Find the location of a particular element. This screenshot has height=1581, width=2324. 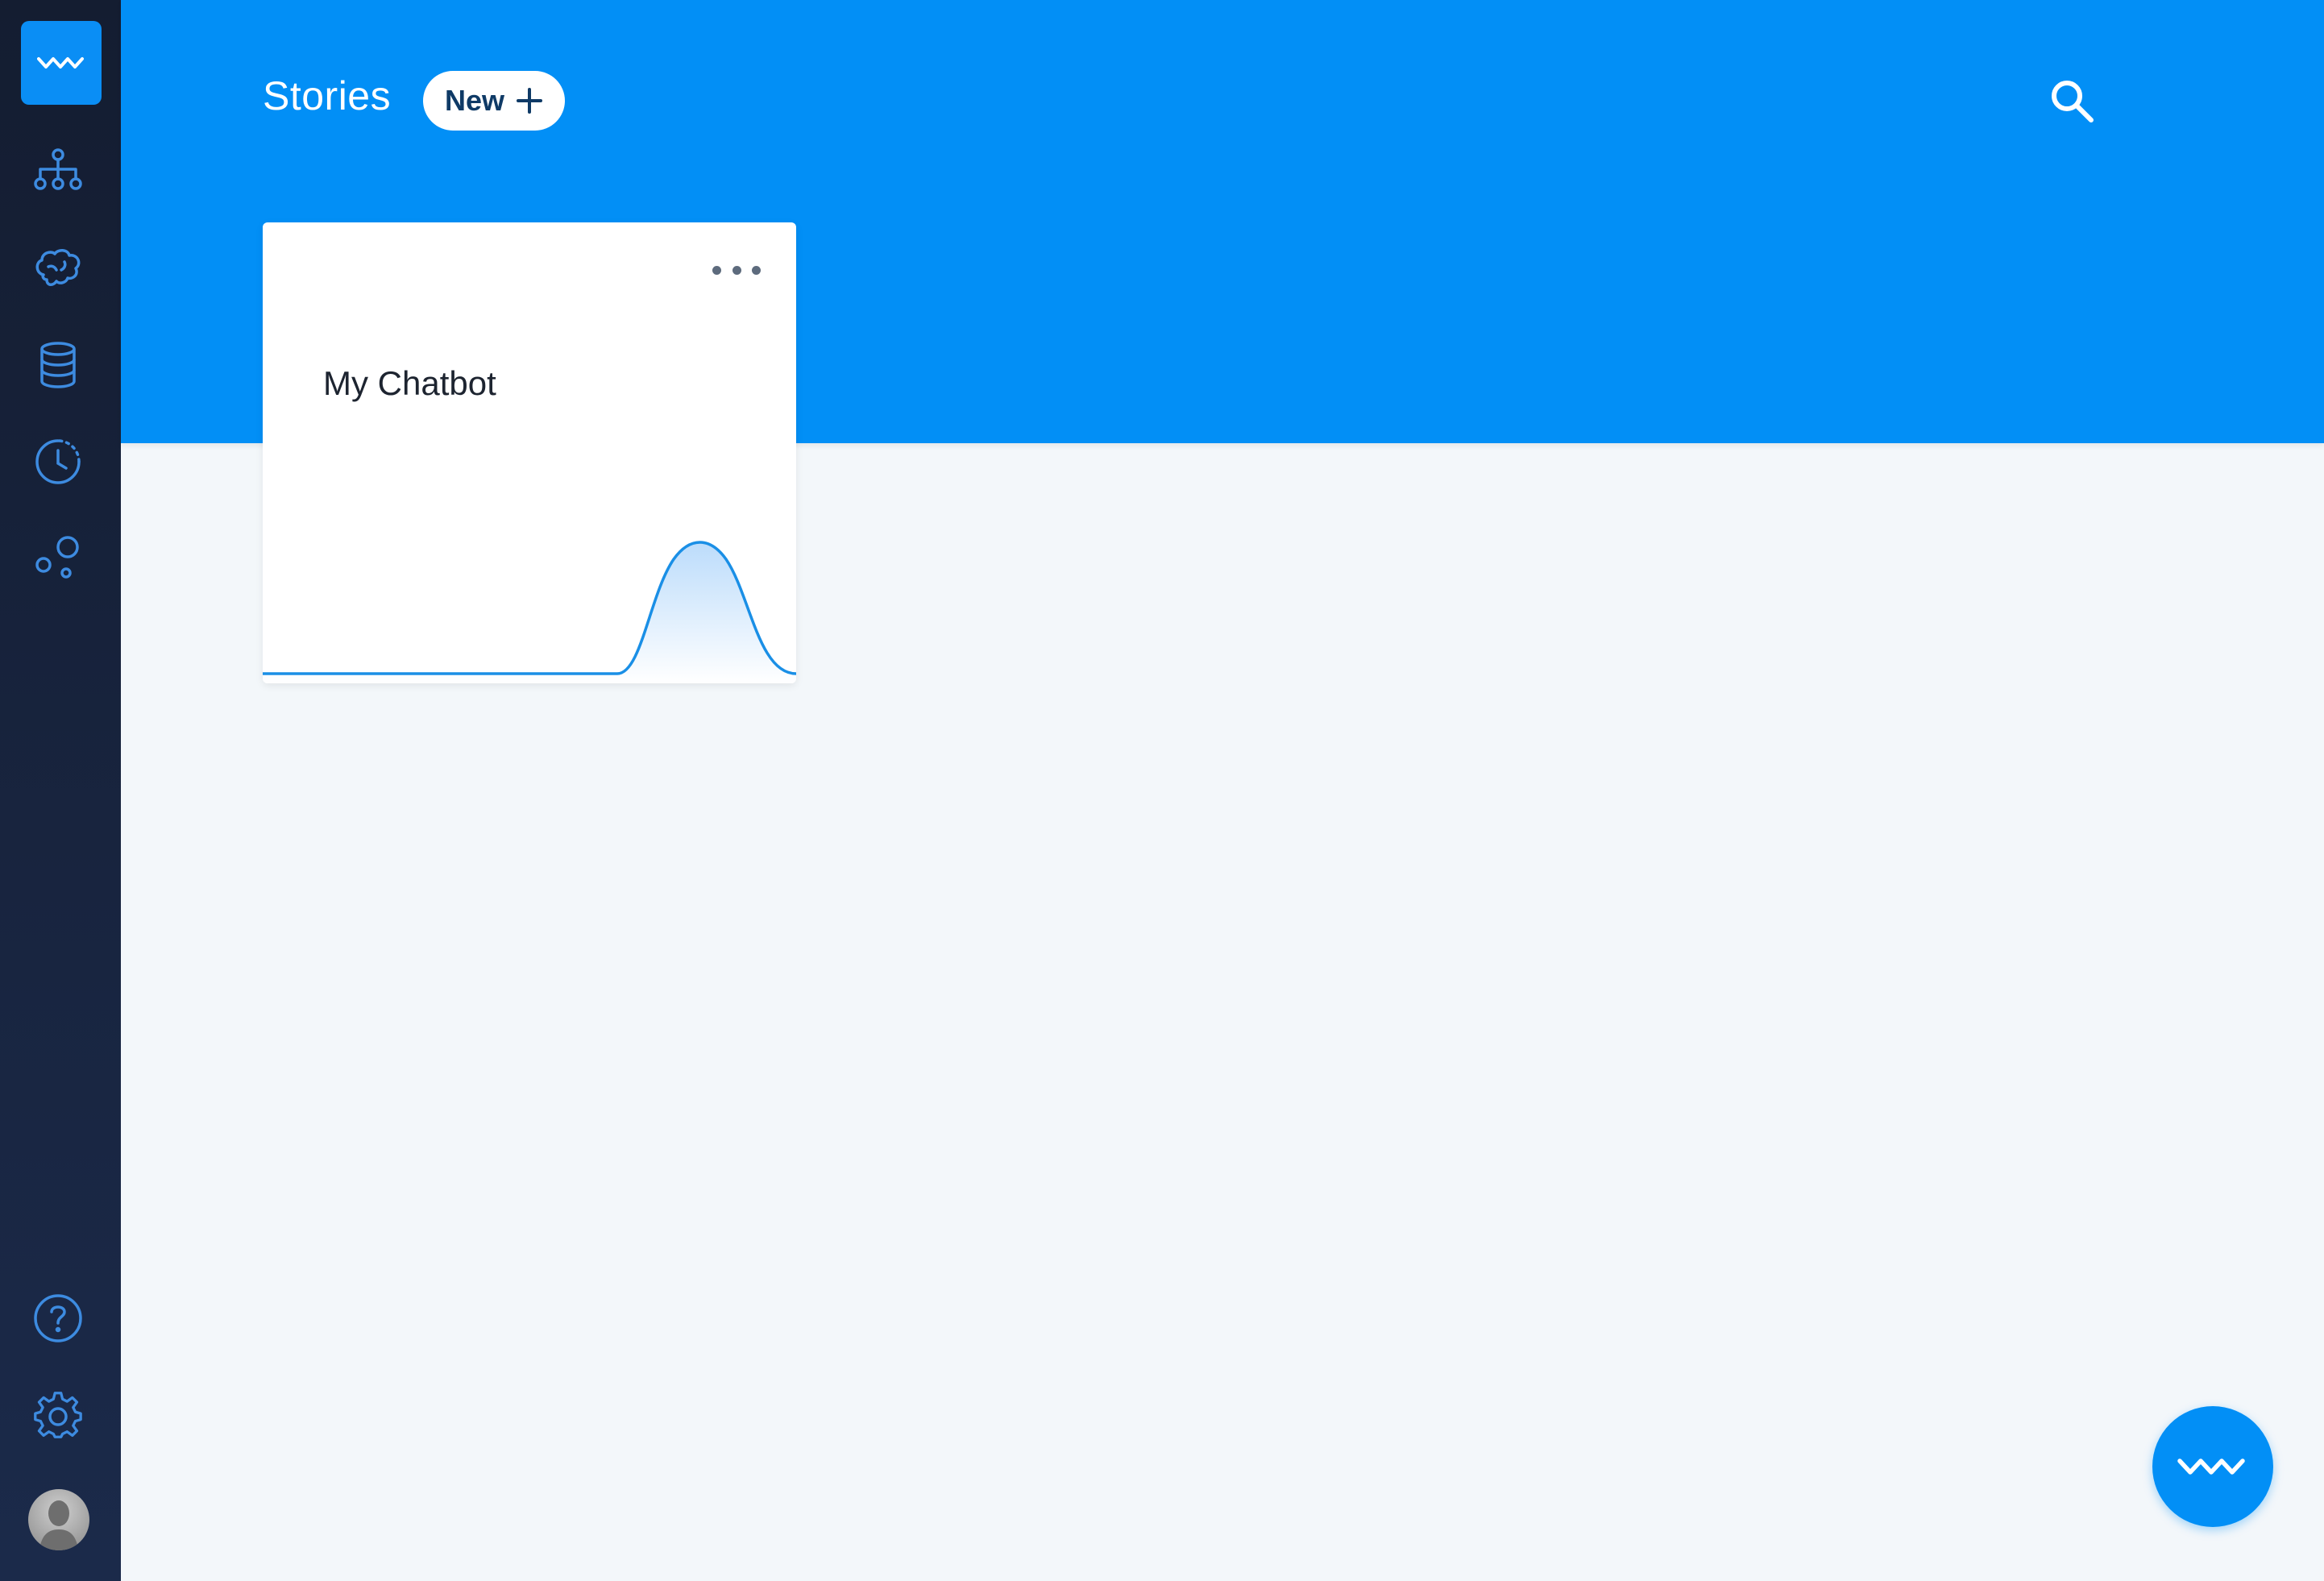

help-icon is located at coordinates (58, 1318).